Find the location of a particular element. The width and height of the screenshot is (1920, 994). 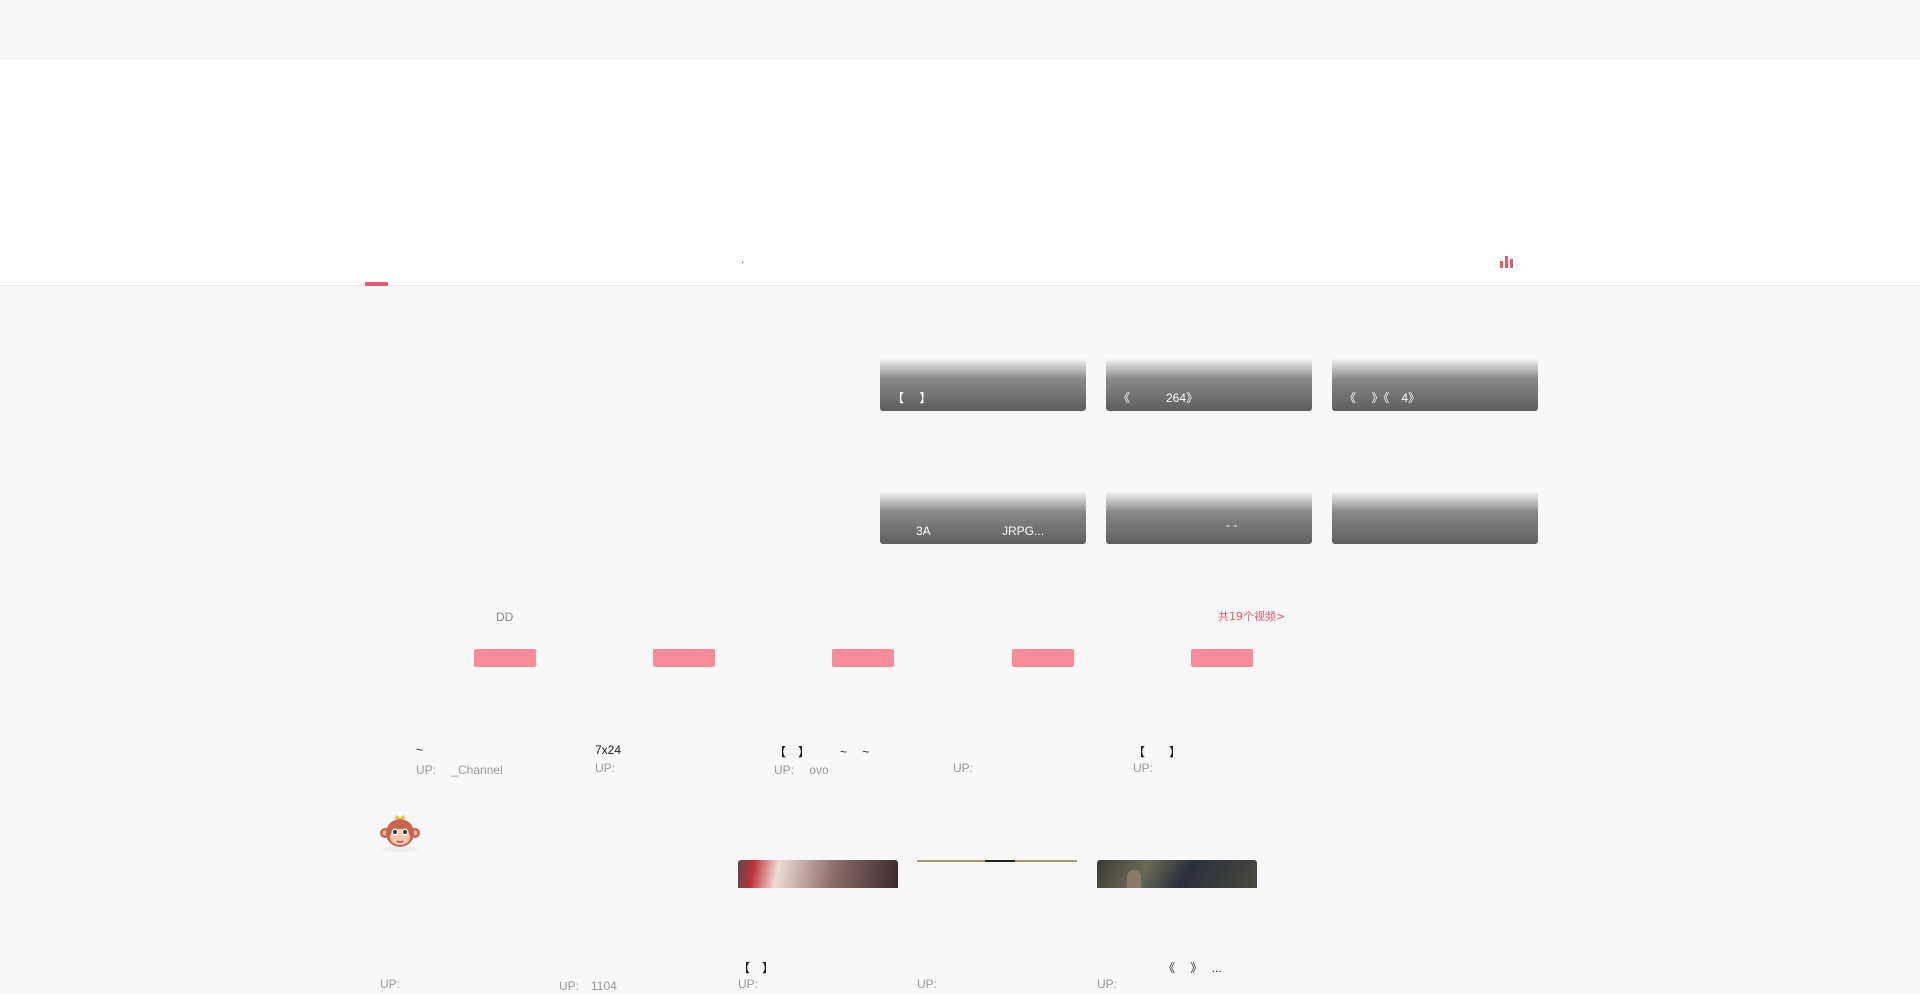

banner-card: - - is located at coordinates (1209, 517).